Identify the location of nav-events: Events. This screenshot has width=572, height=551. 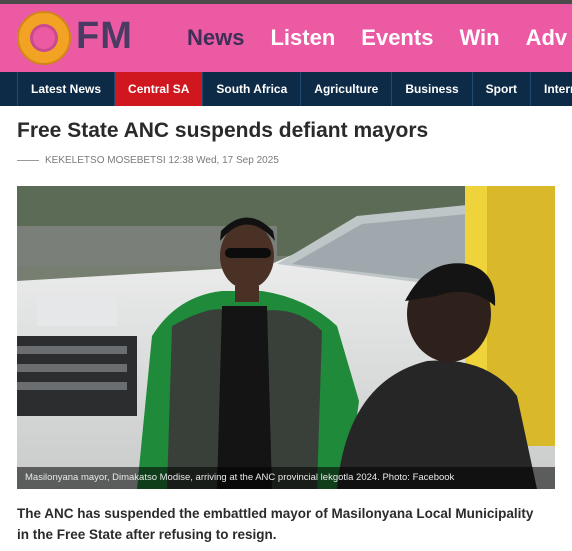
(397, 38).